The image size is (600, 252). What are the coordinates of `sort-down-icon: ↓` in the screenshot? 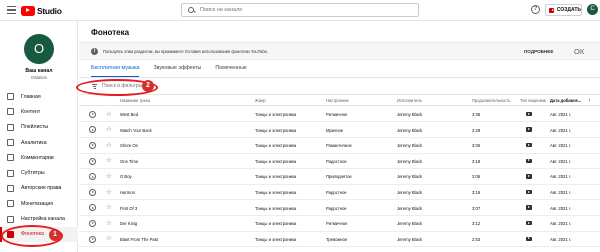 It's located at (589, 100).